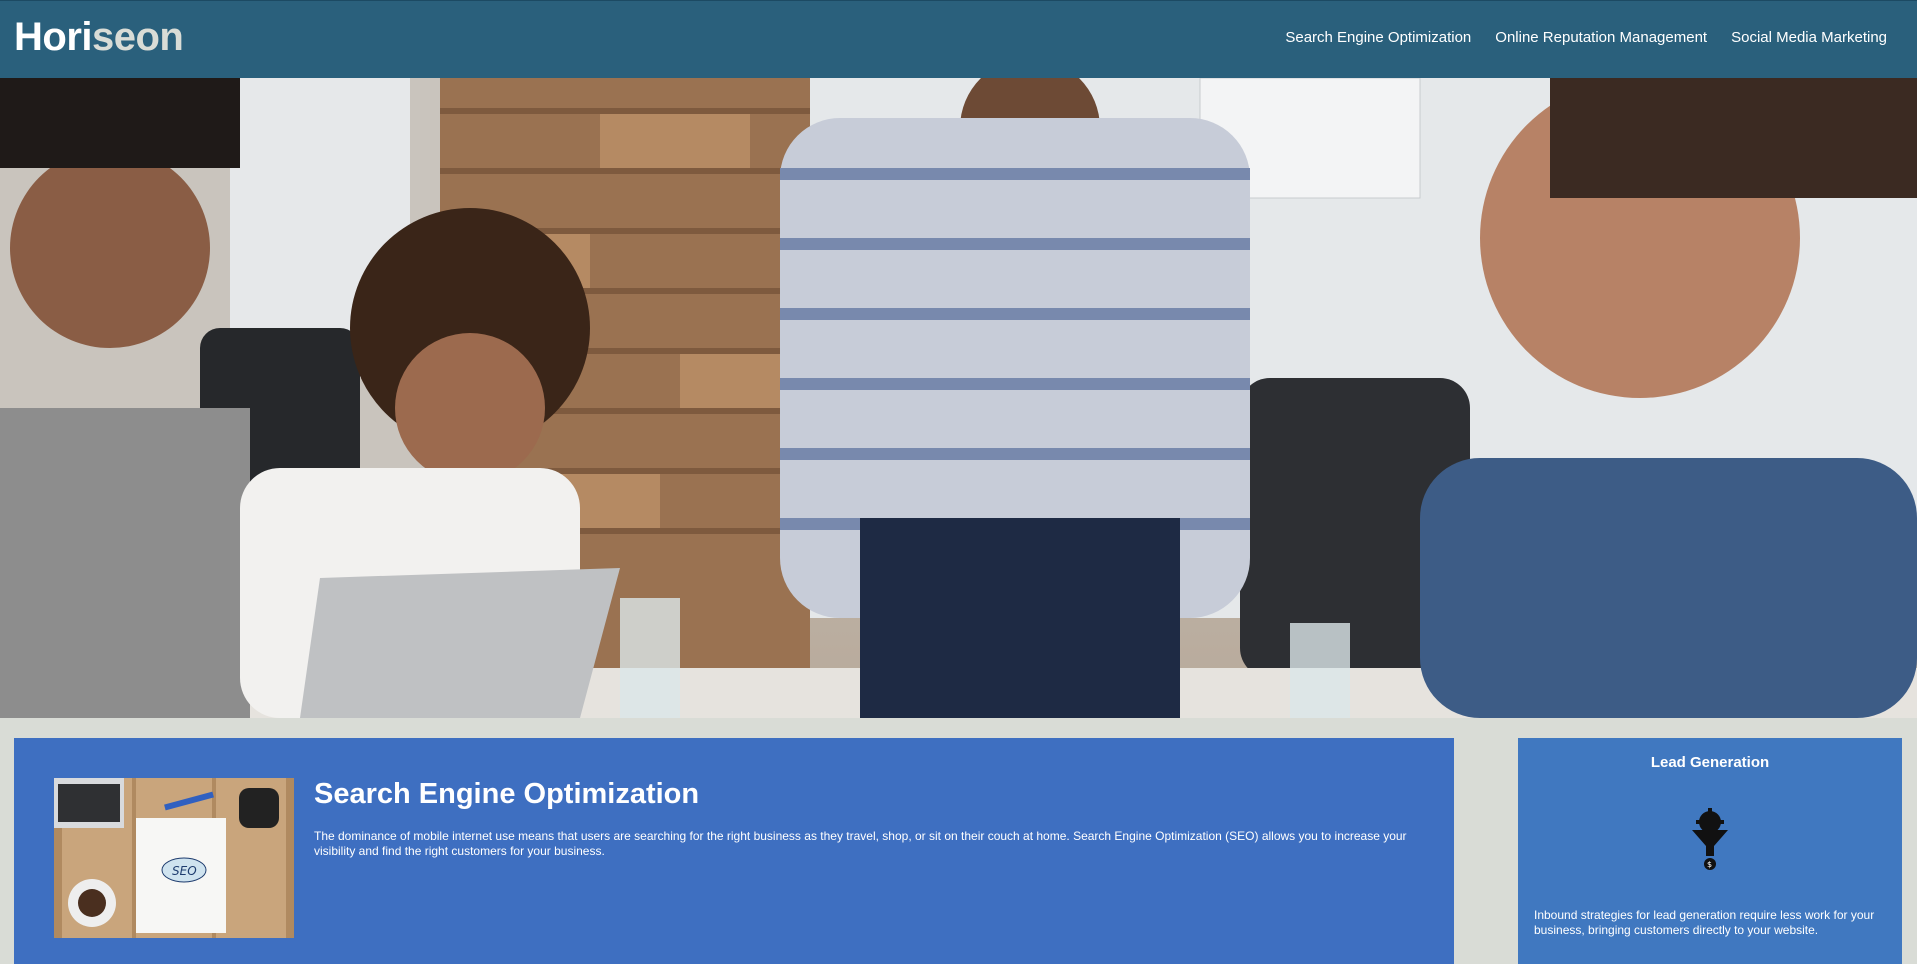 The width and height of the screenshot is (1917, 964). I want to click on nav-link-social: Social Media Marketing, so click(1809, 37).